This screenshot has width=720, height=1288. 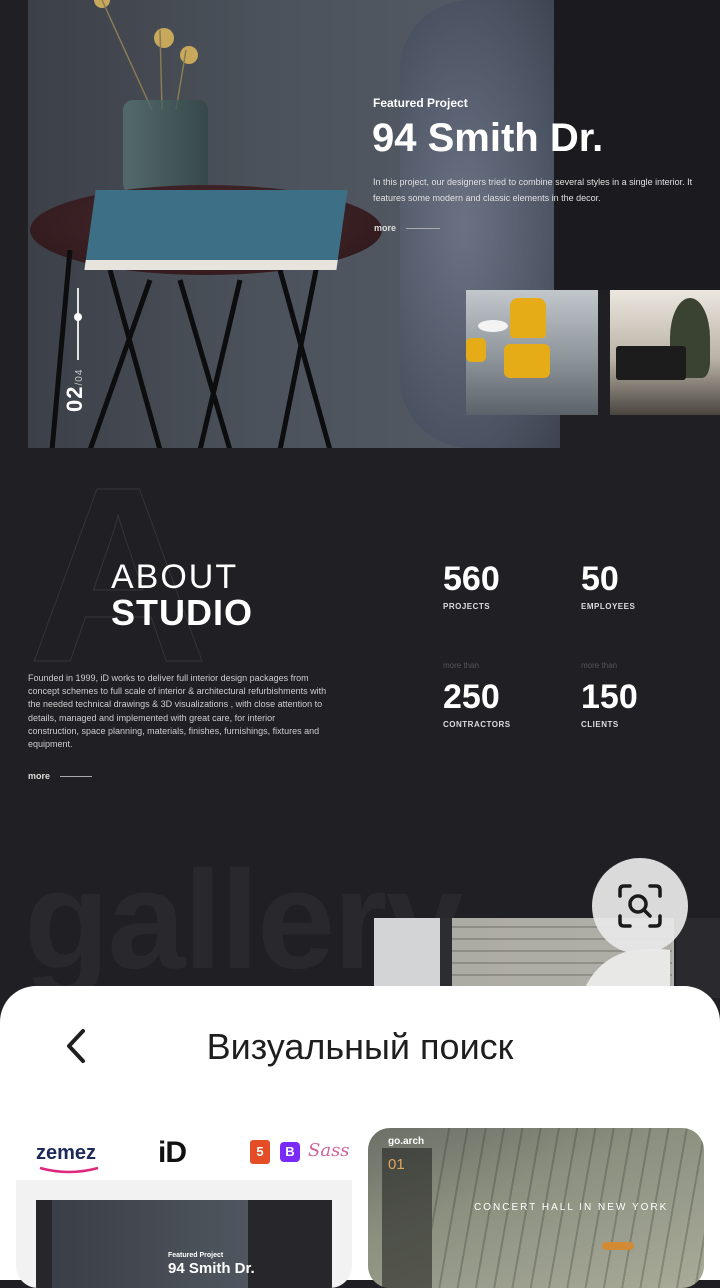 What do you see at coordinates (191, 349) in the screenshot?
I see `table-legs` at bounding box center [191, 349].